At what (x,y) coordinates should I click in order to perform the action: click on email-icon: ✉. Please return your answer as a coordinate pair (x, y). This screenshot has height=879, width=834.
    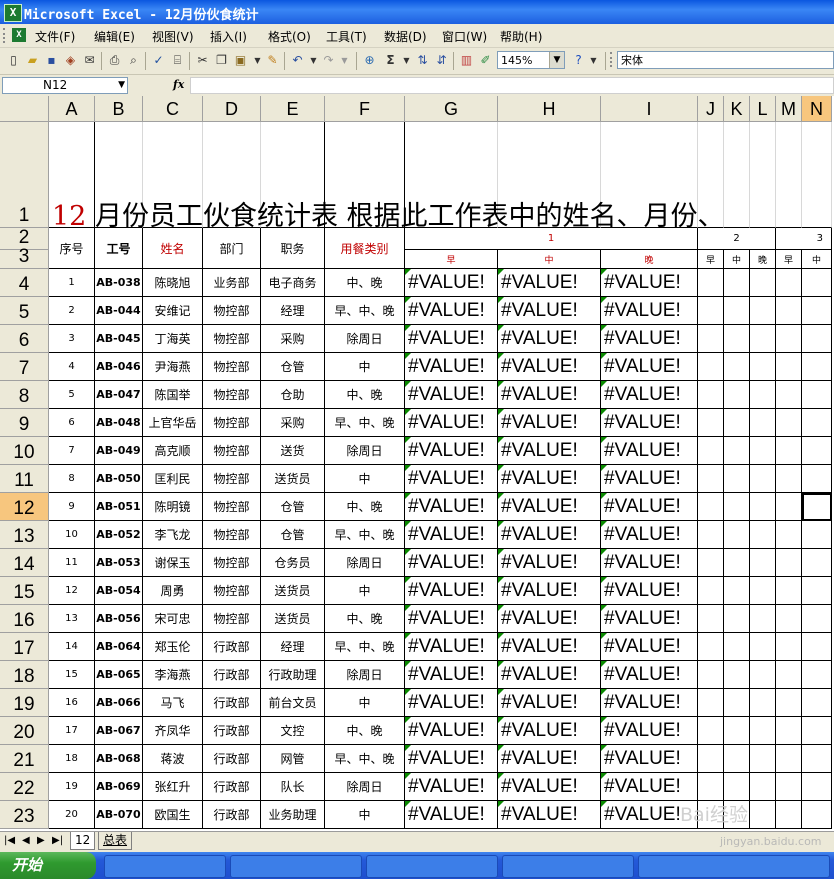
    Looking at the image, I should click on (89, 60).